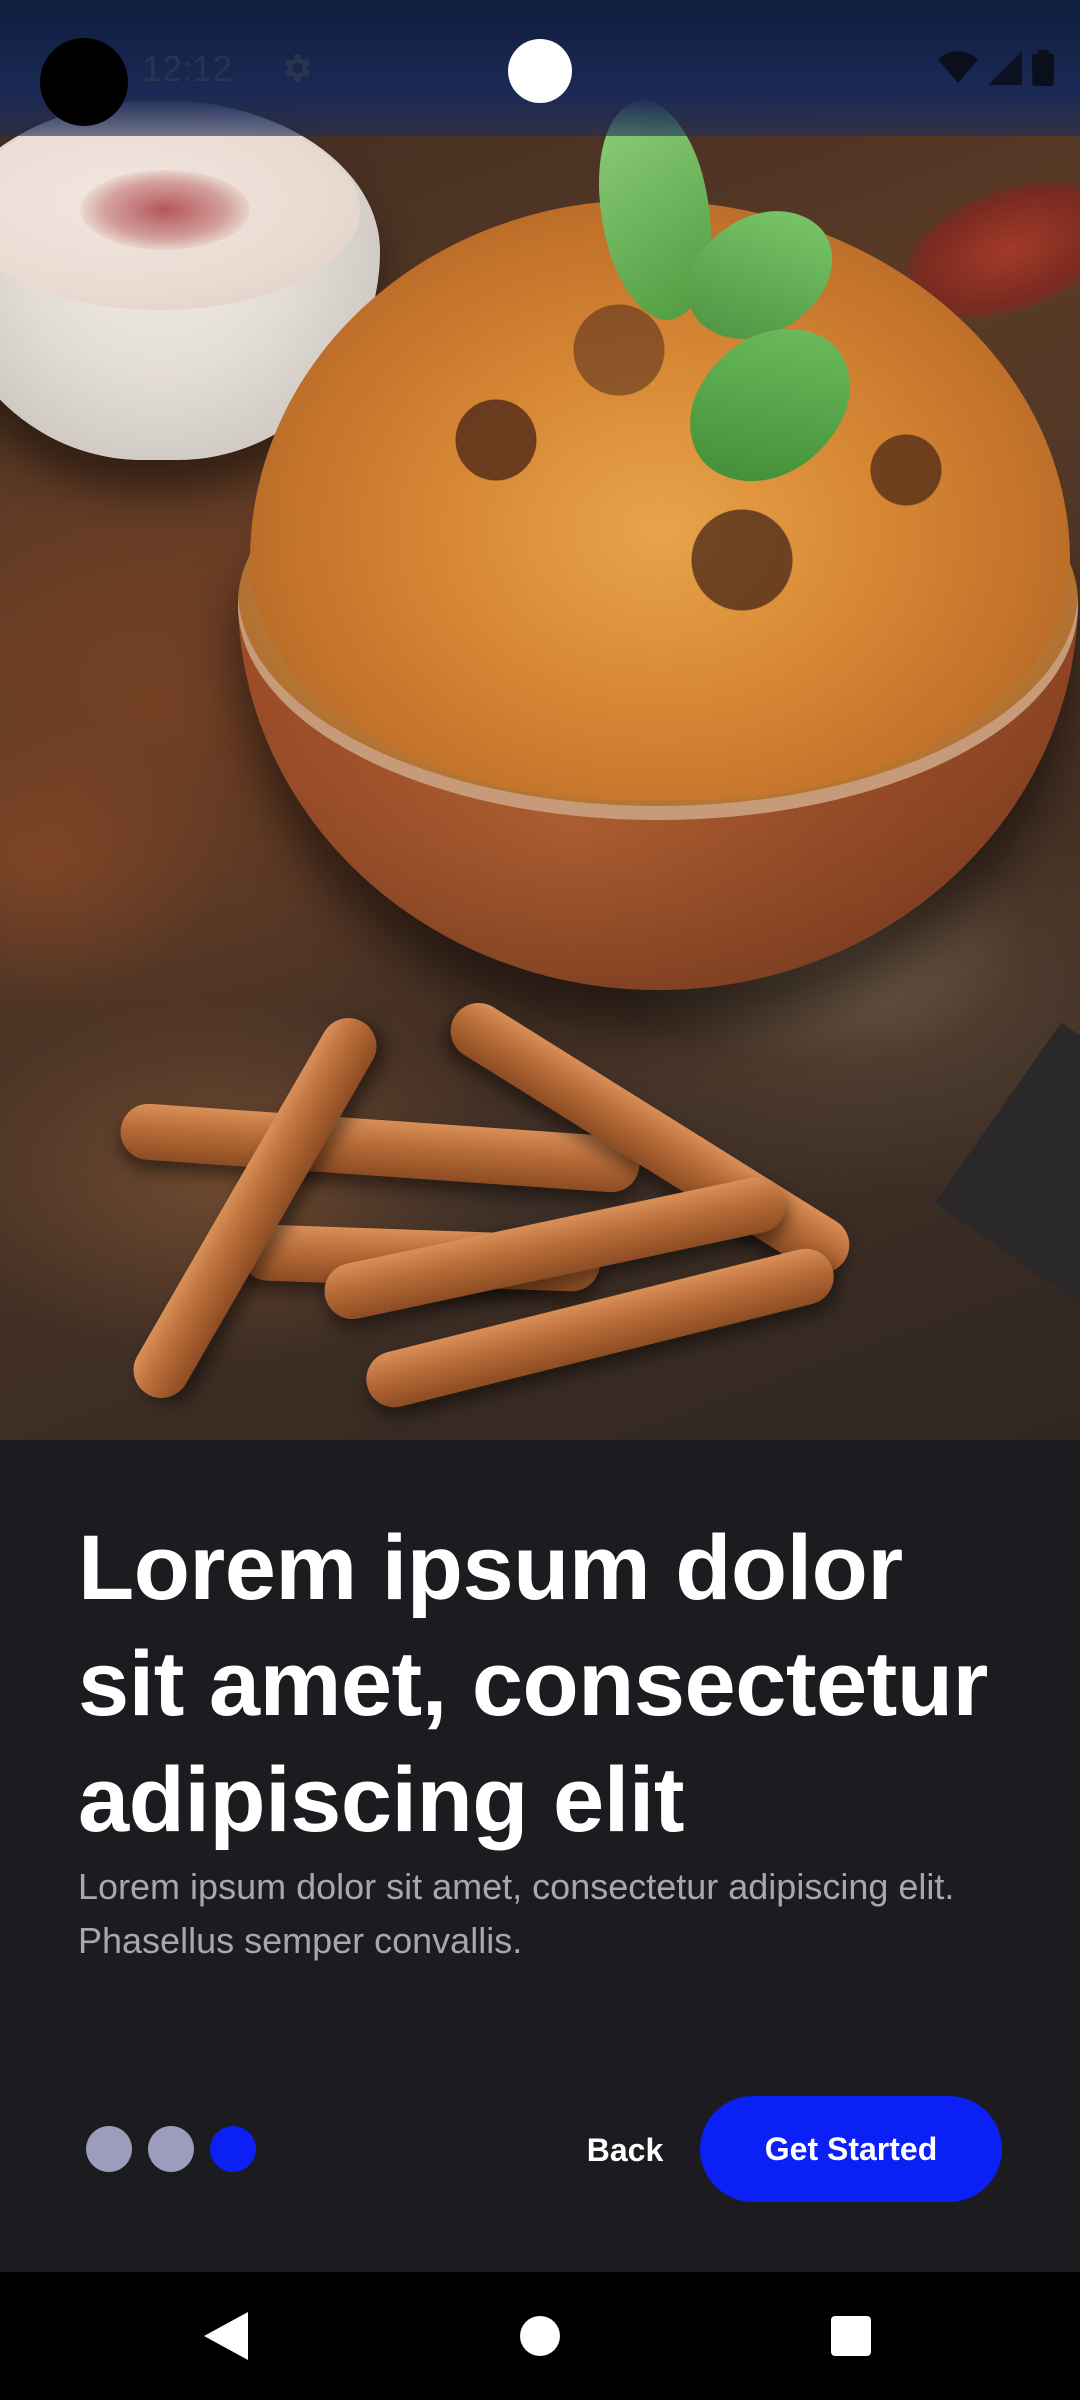 The height and width of the screenshot is (2400, 1080). Describe the element at coordinates (1043, 68) in the screenshot. I see `battery-icon` at that location.